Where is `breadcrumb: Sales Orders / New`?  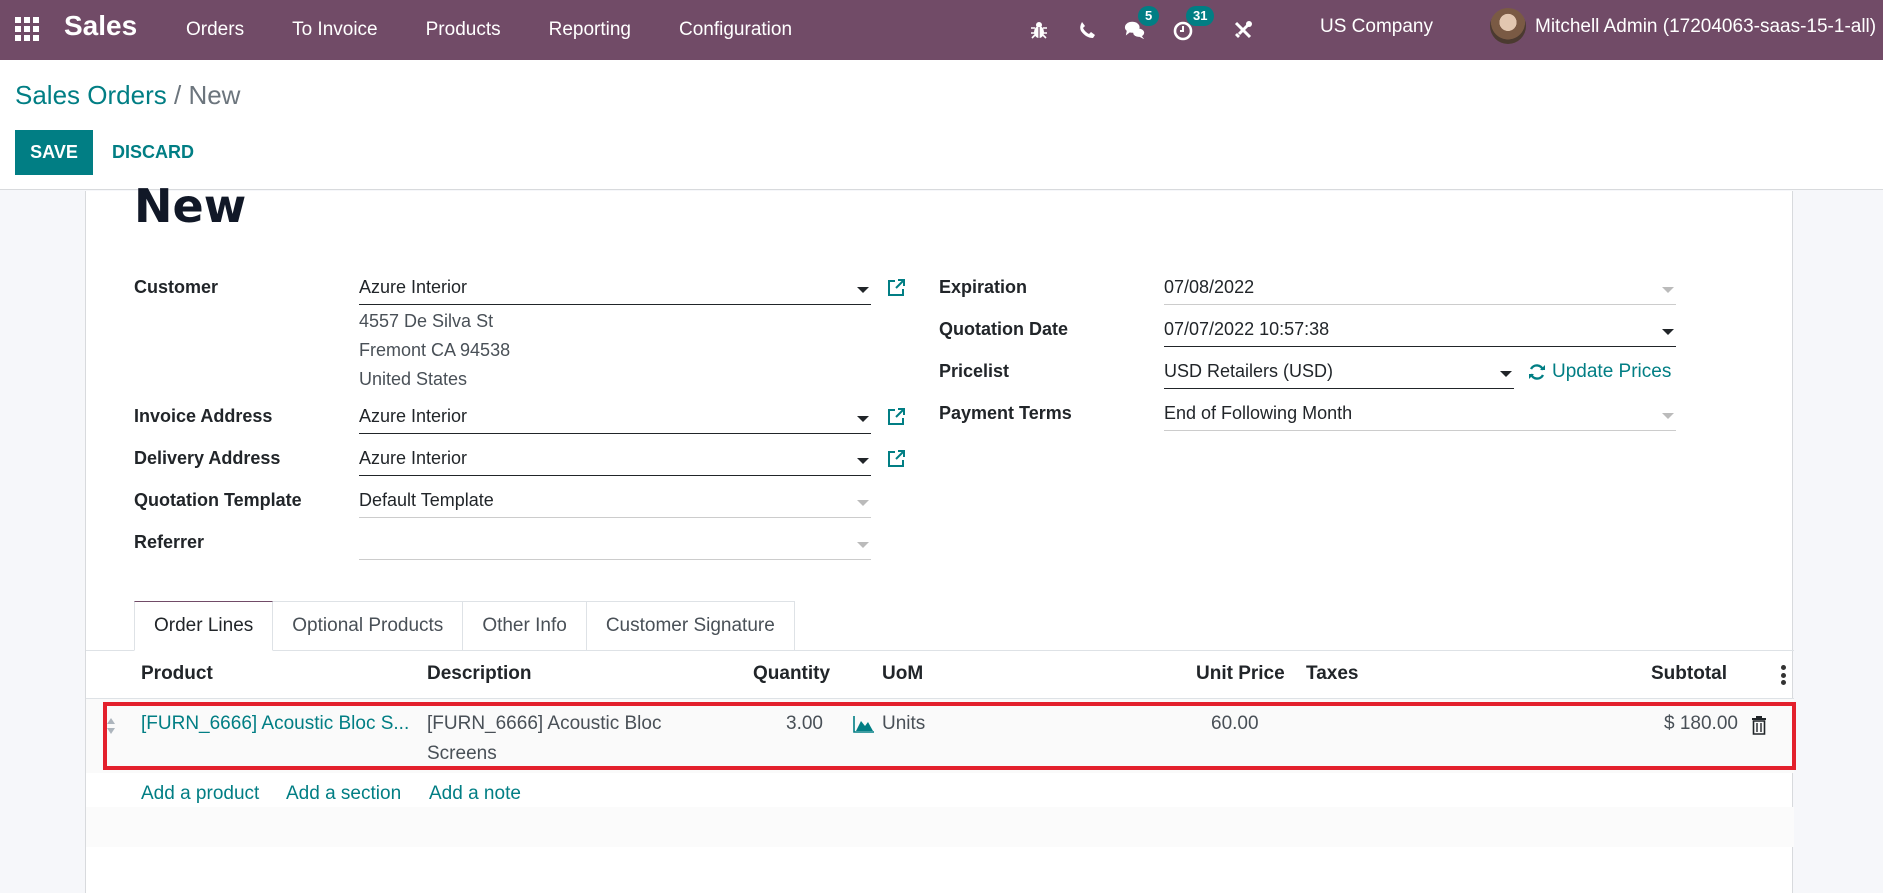 breadcrumb: Sales Orders / New is located at coordinates (127, 95).